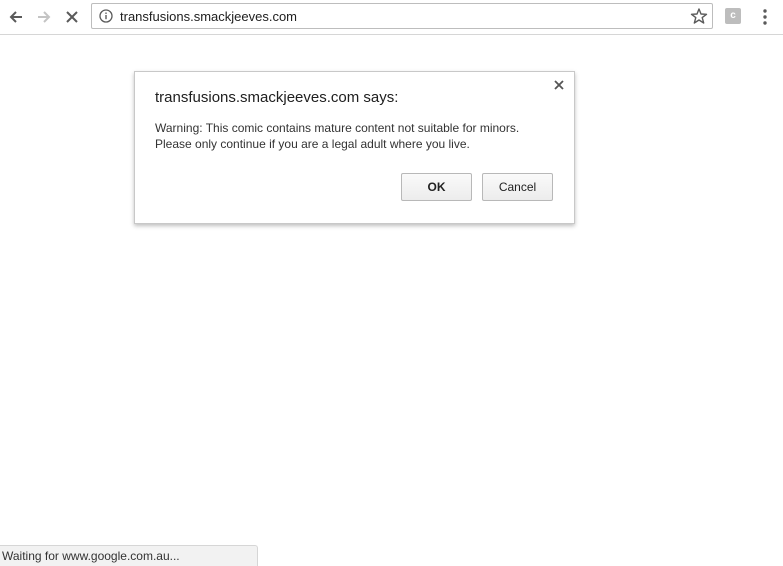  I want to click on cancel-button: Cancel, so click(517, 187).